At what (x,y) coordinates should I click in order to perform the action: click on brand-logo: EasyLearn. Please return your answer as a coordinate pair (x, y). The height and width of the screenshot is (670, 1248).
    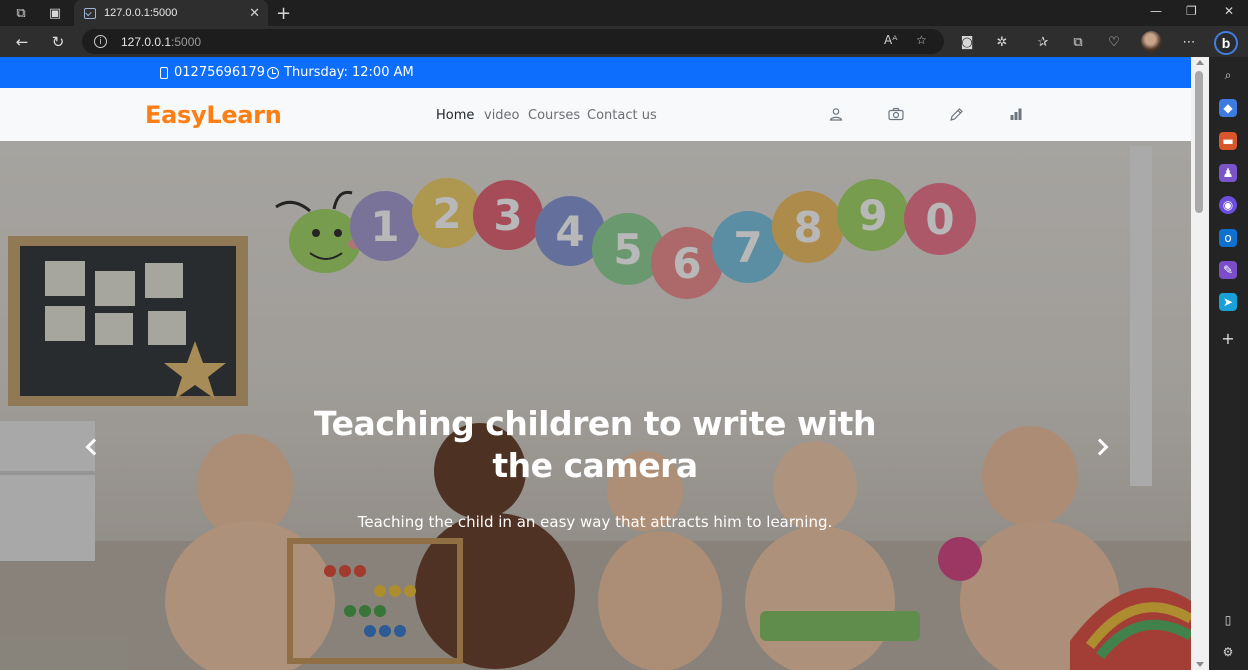
    Looking at the image, I should click on (213, 115).